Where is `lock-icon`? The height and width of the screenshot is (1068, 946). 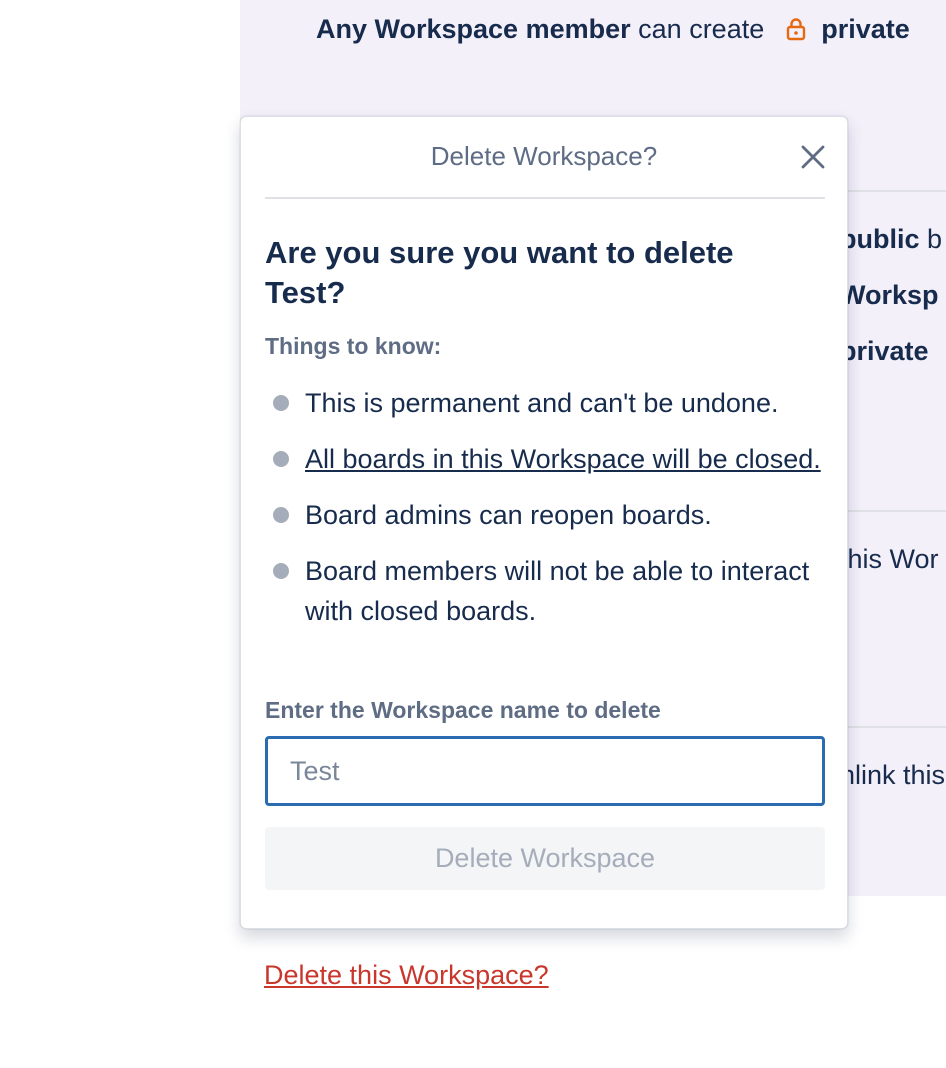 lock-icon is located at coordinates (796, 32).